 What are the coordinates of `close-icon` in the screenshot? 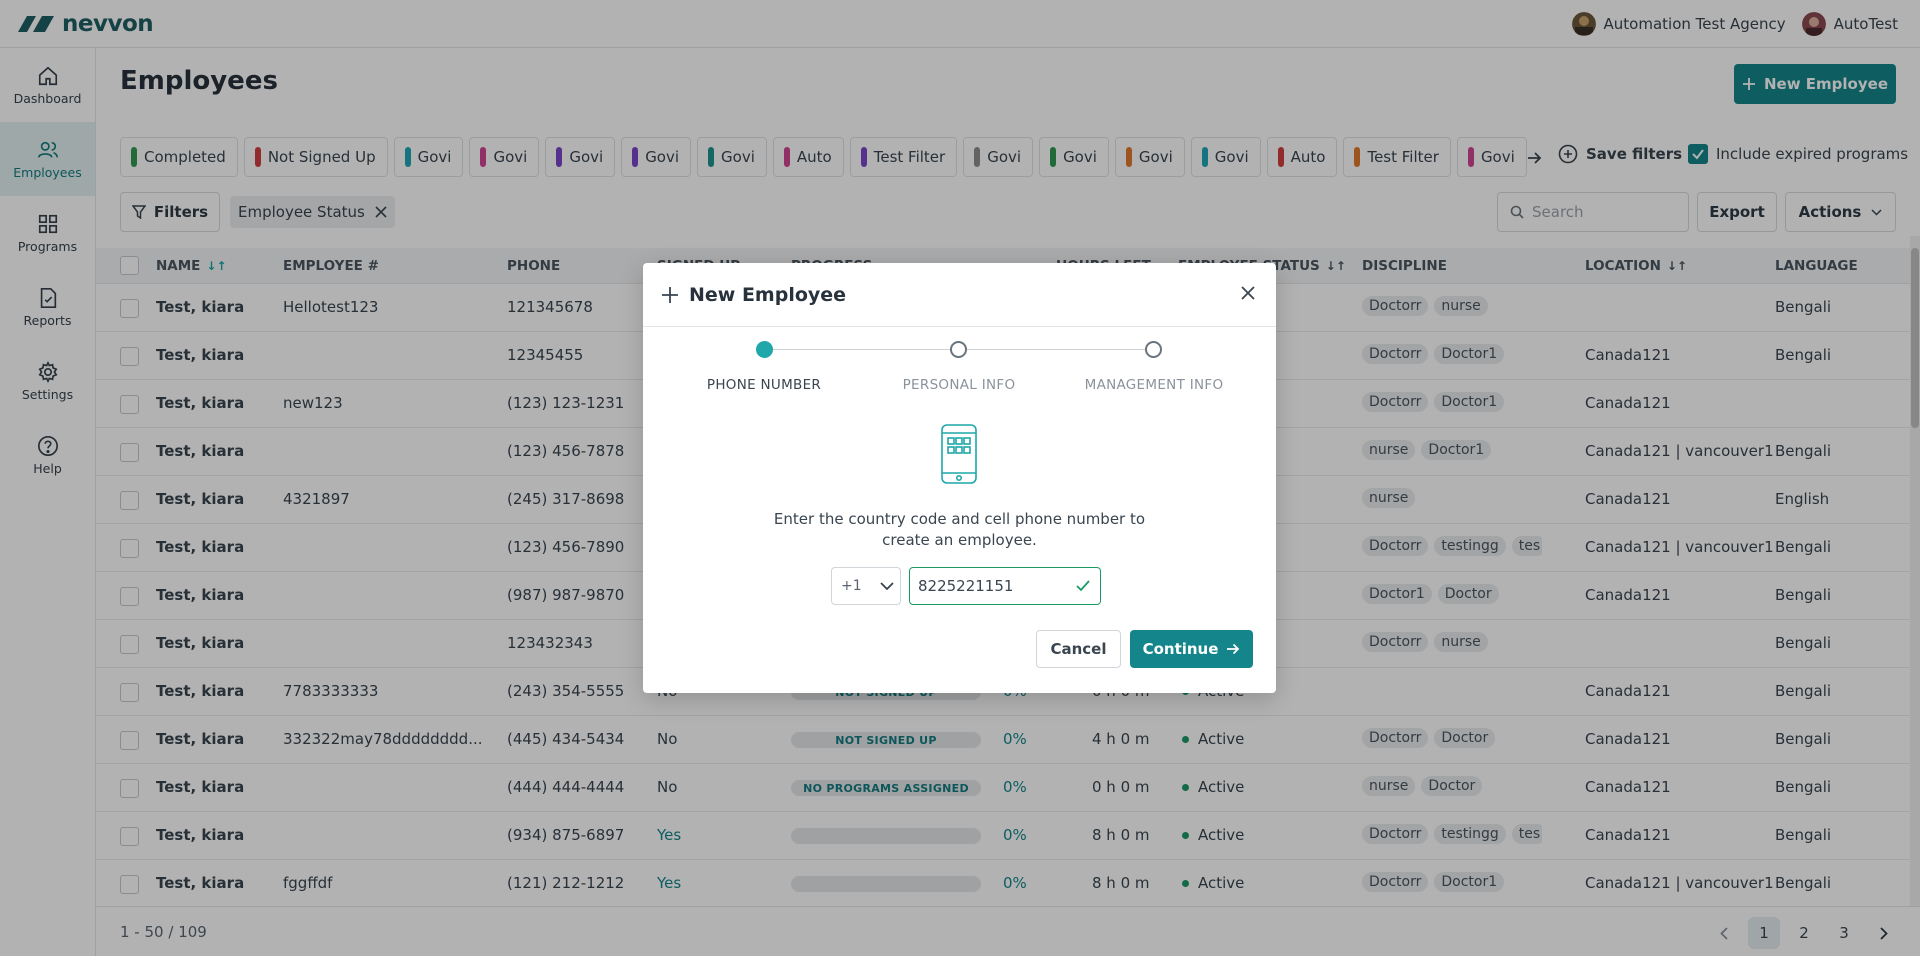 It's located at (1248, 293).